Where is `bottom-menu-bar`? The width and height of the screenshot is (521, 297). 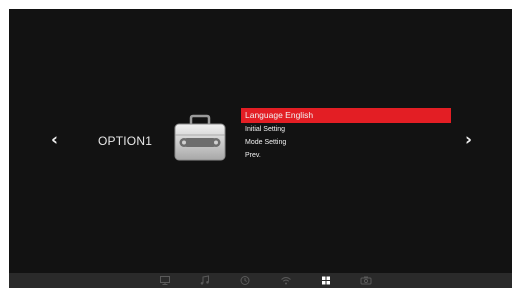 bottom-menu-bar is located at coordinates (260, 280).